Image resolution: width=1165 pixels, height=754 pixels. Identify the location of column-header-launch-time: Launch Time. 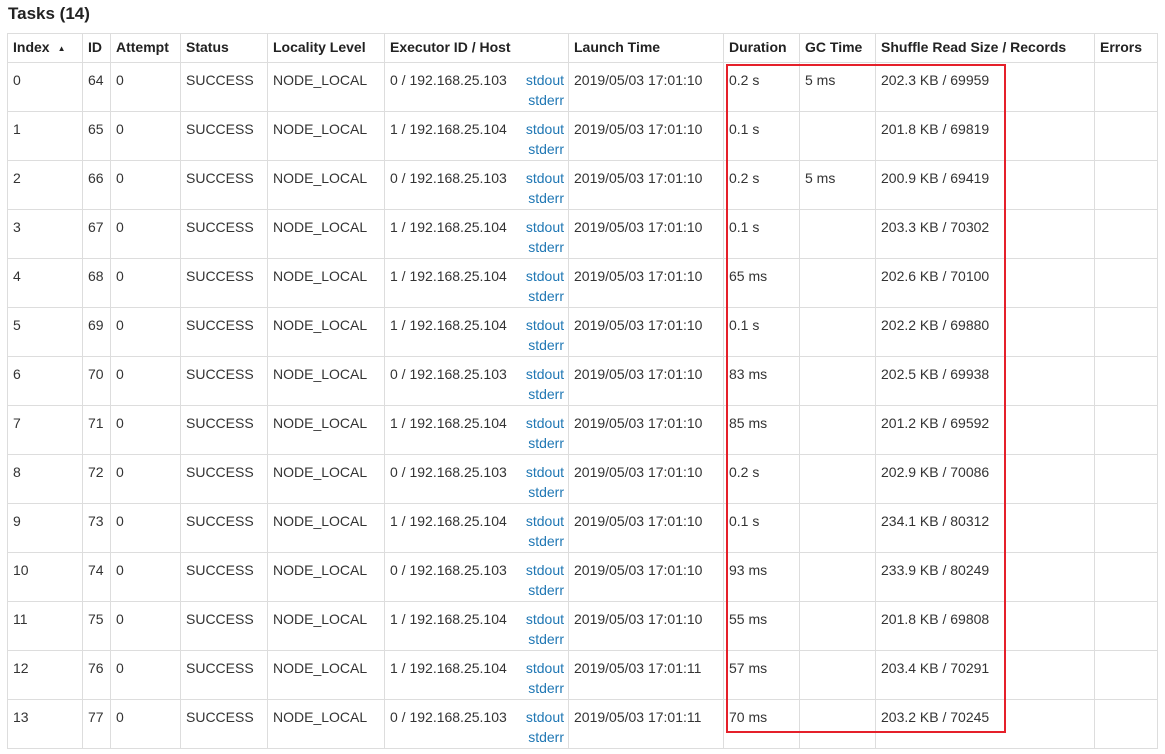
(646, 48).